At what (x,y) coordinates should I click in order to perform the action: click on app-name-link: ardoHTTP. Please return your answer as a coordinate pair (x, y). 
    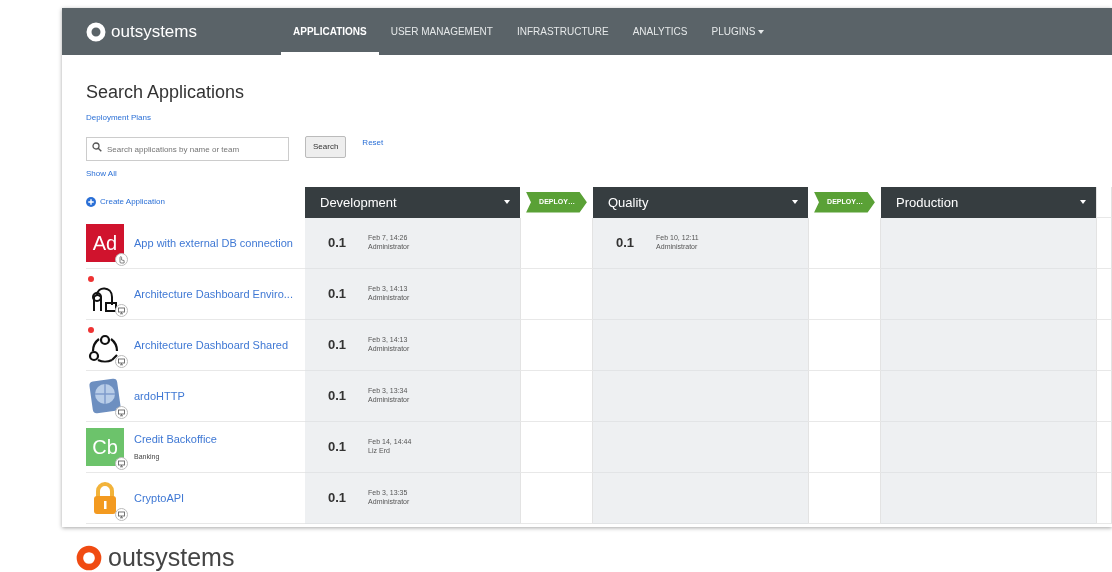
    Looking at the image, I should click on (159, 396).